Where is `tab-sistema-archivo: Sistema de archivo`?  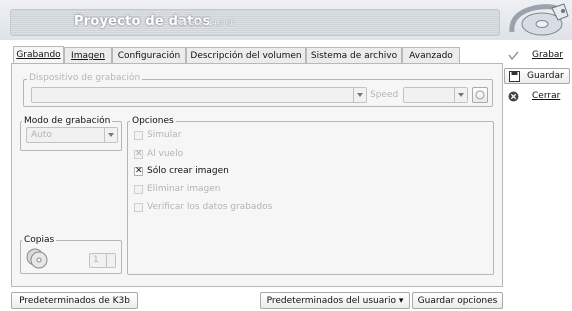 tab-sistema-archivo: Sistema de archivo is located at coordinates (354, 55).